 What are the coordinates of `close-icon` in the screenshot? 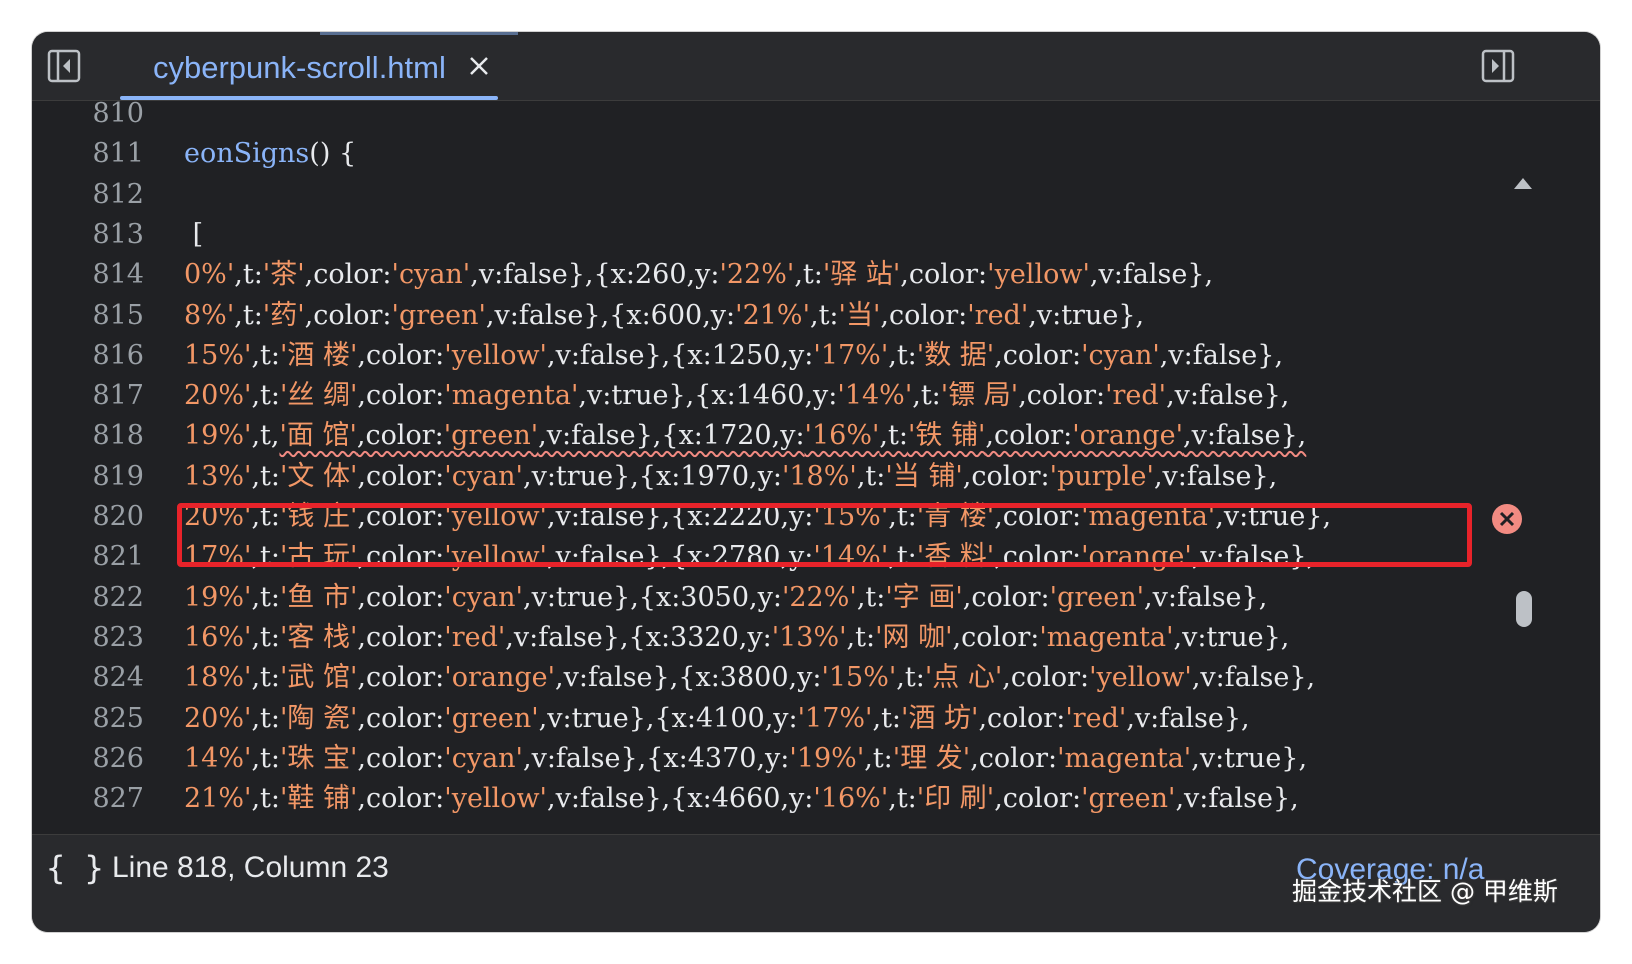 It's located at (479, 66).